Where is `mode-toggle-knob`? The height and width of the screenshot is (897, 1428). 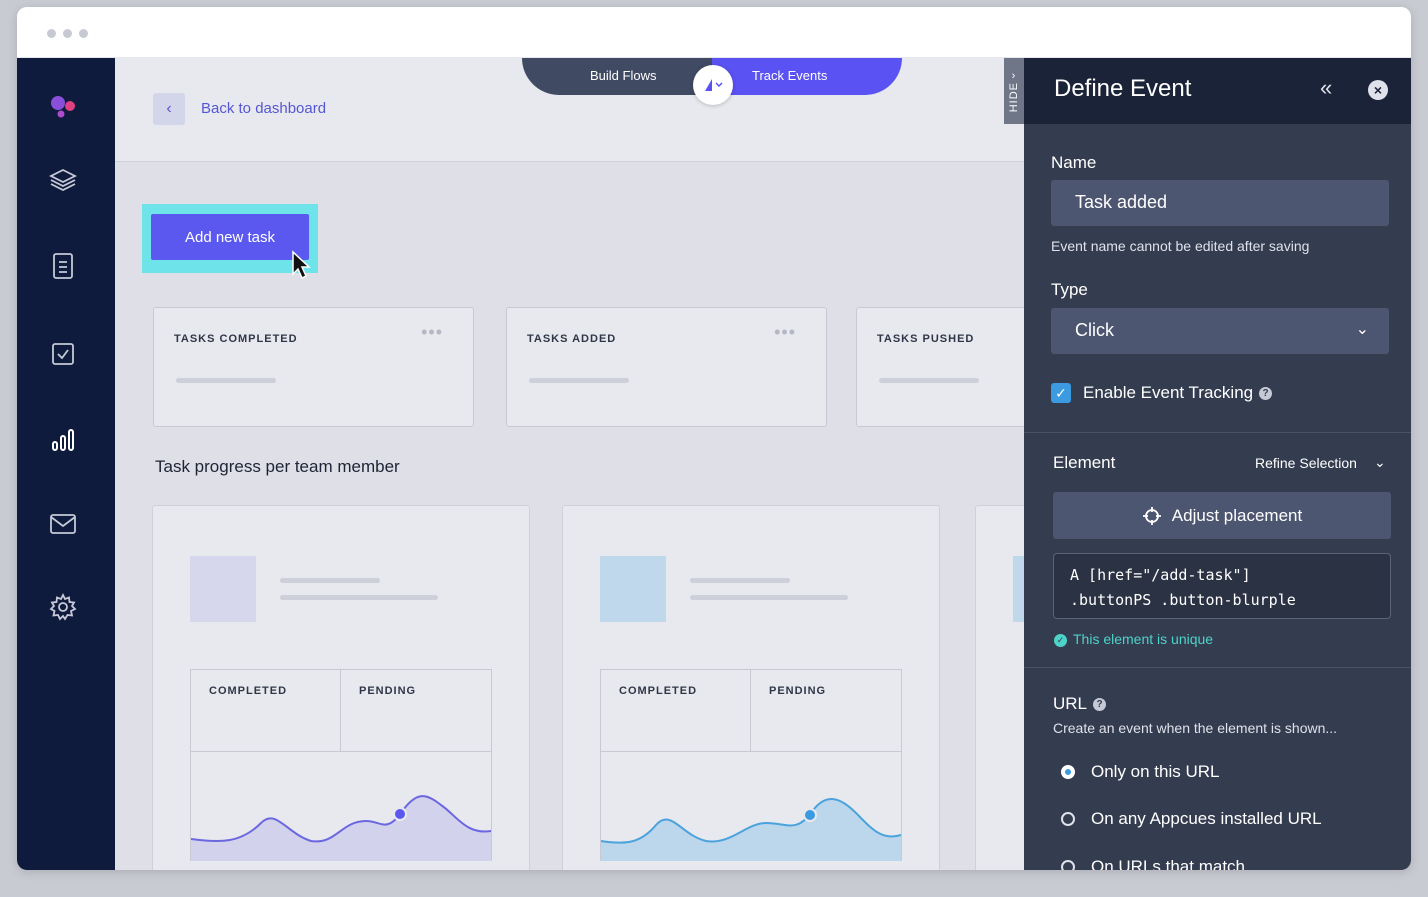
mode-toggle-knob is located at coordinates (713, 85).